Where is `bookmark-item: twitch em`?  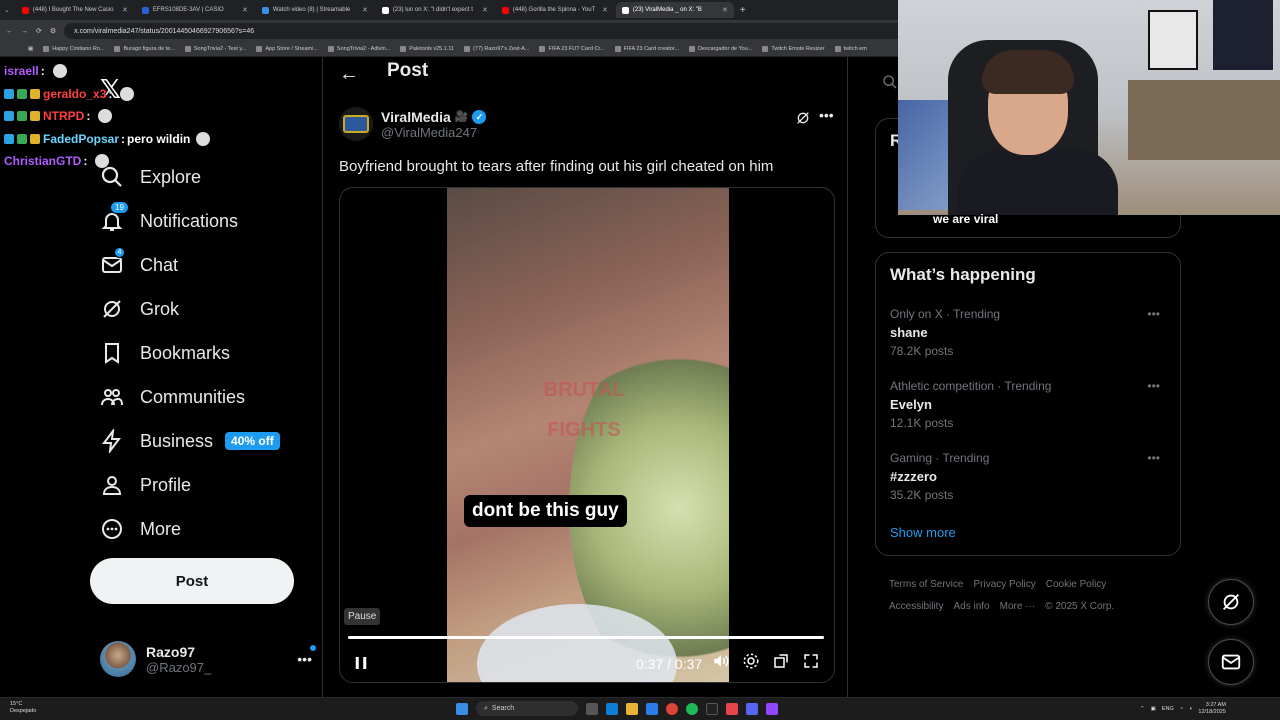 bookmark-item: twitch em is located at coordinates (850, 49).